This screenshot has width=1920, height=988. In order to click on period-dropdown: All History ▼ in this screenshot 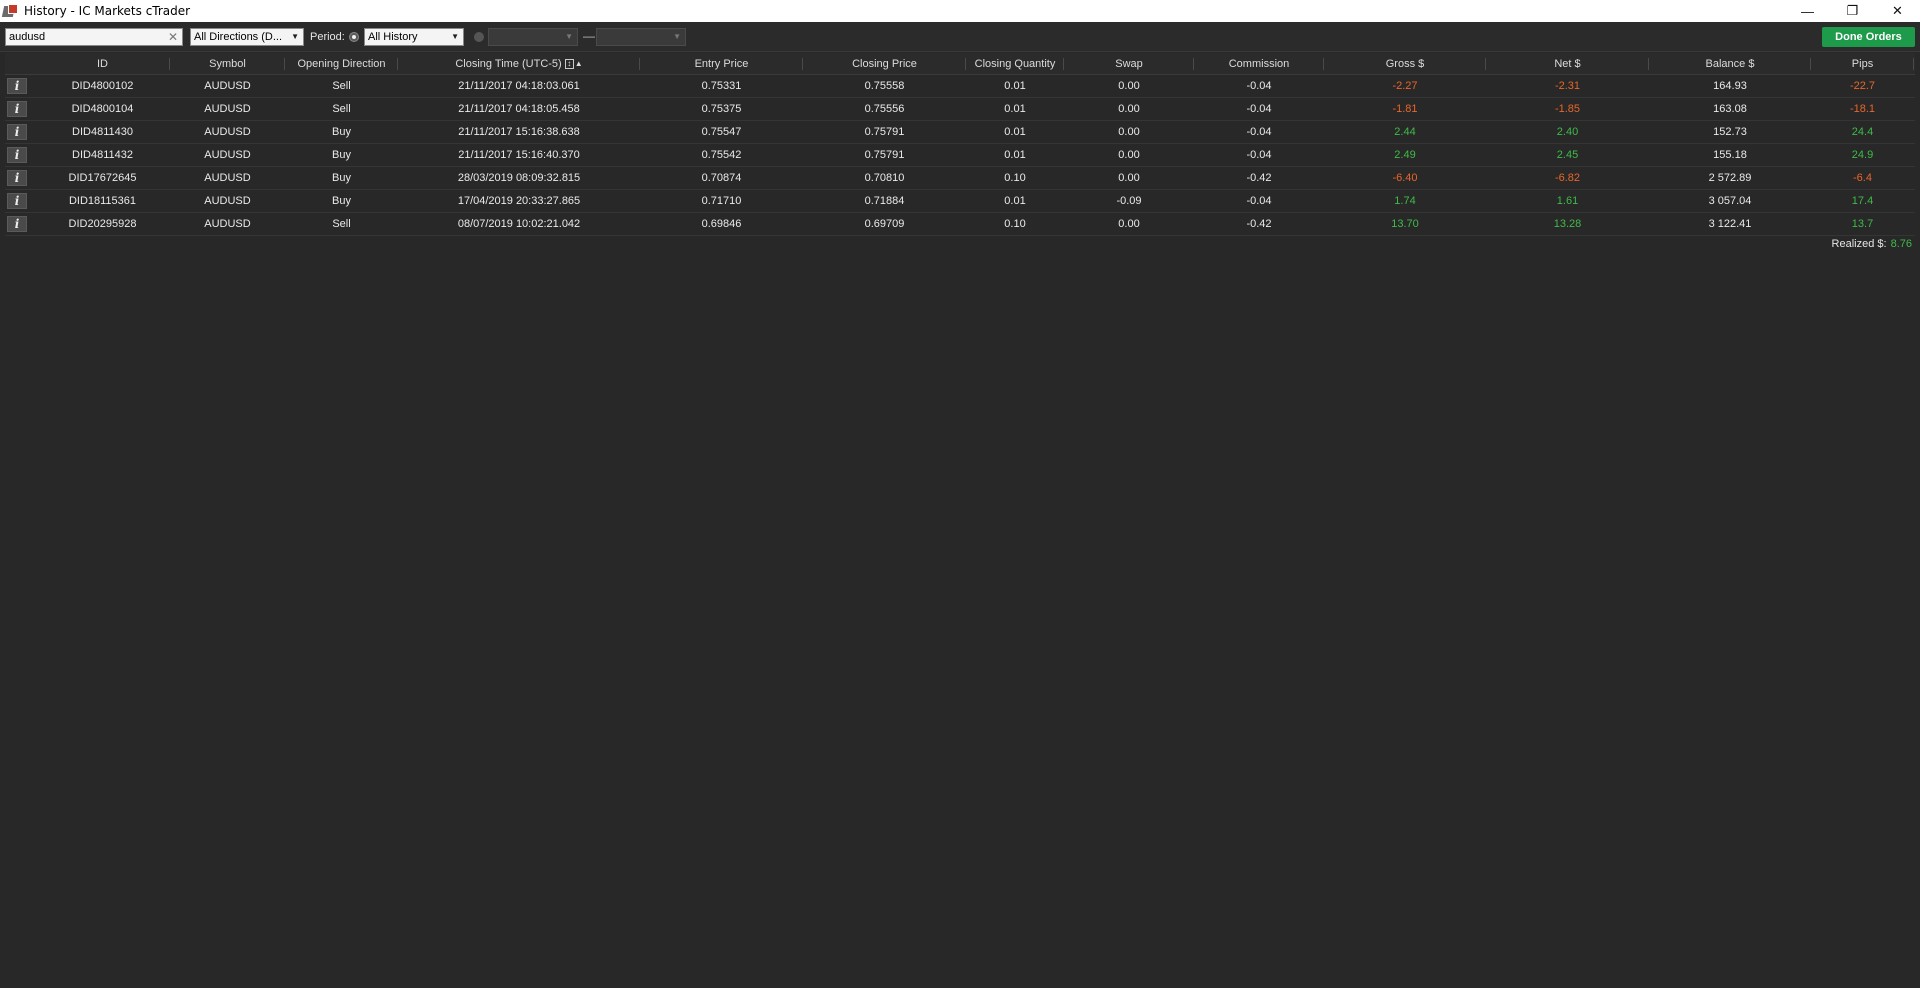, I will do `click(414, 37)`.